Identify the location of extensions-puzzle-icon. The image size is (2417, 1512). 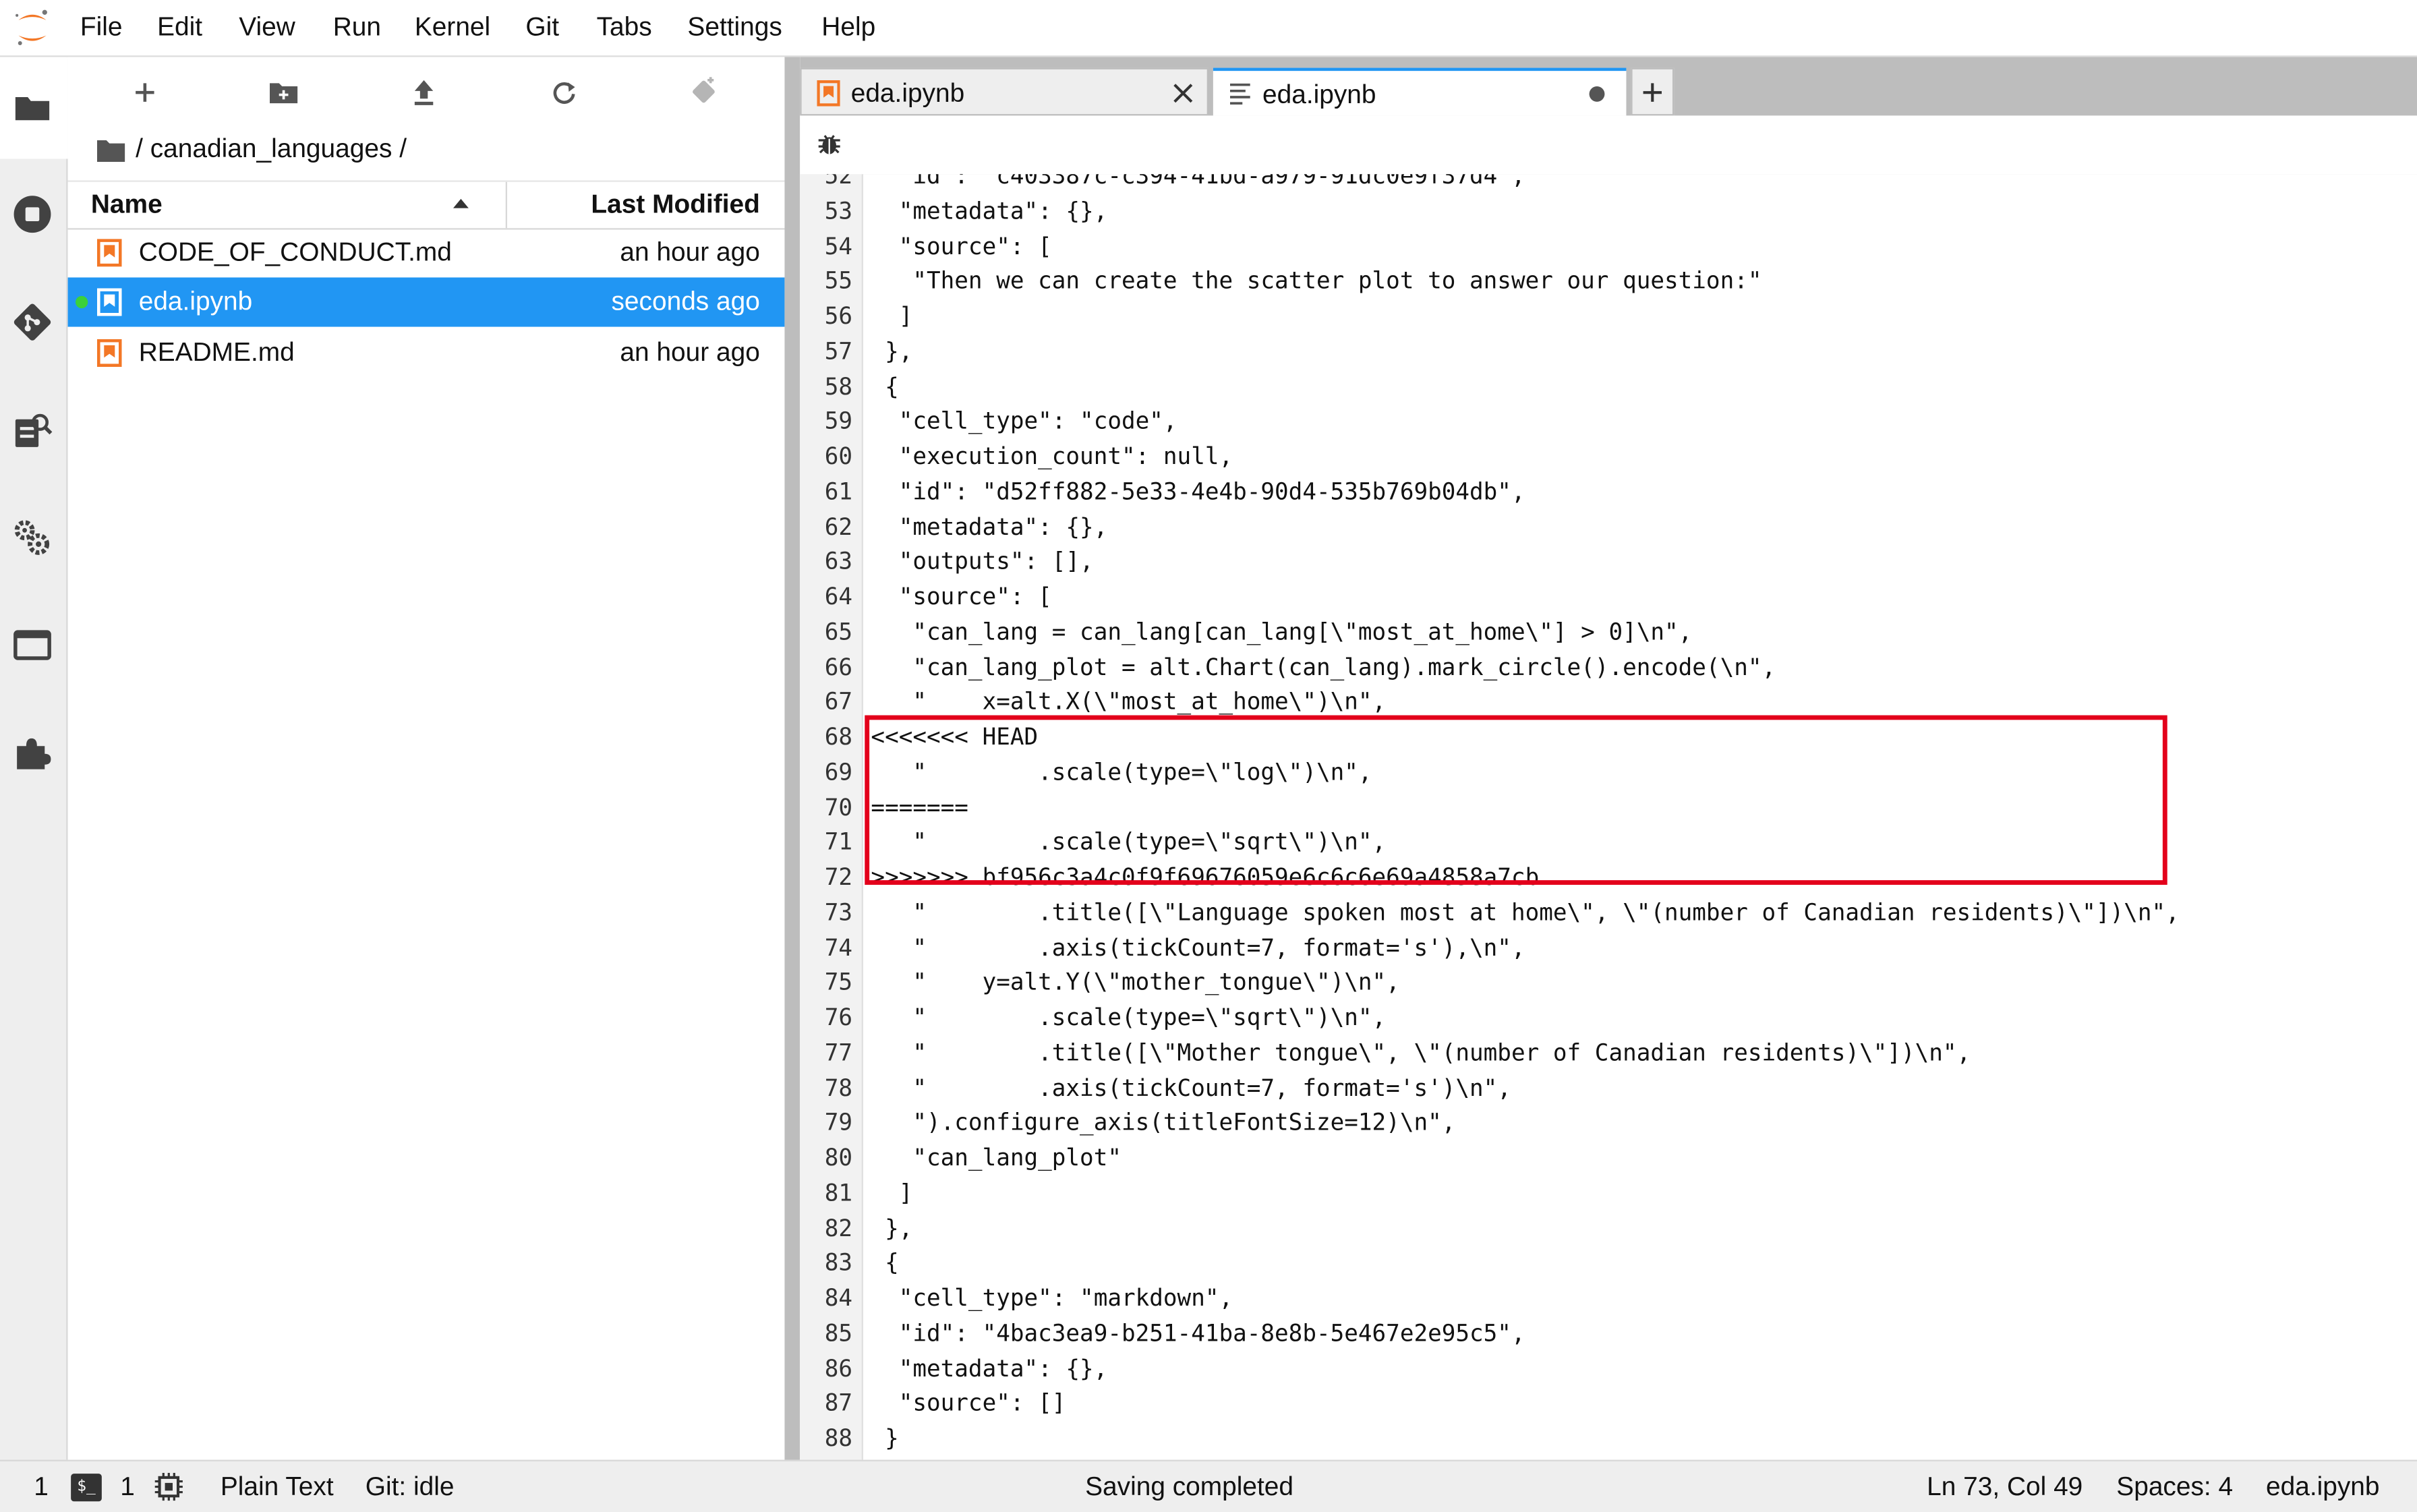
(32, 752).